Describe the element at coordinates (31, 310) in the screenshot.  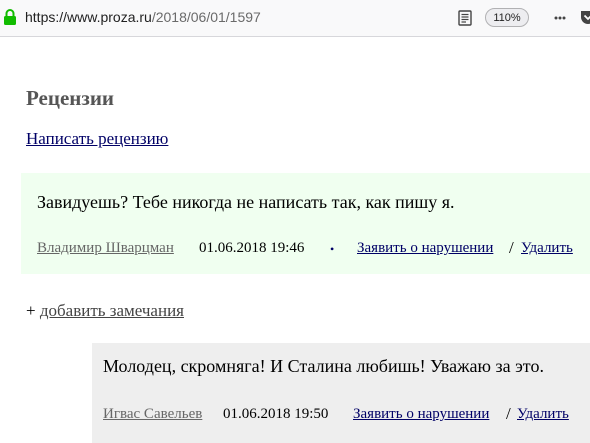
I see `add-notes-plus: +` at that location.